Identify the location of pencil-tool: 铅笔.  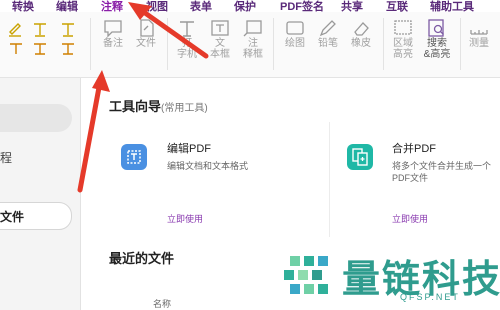
(328, 33).